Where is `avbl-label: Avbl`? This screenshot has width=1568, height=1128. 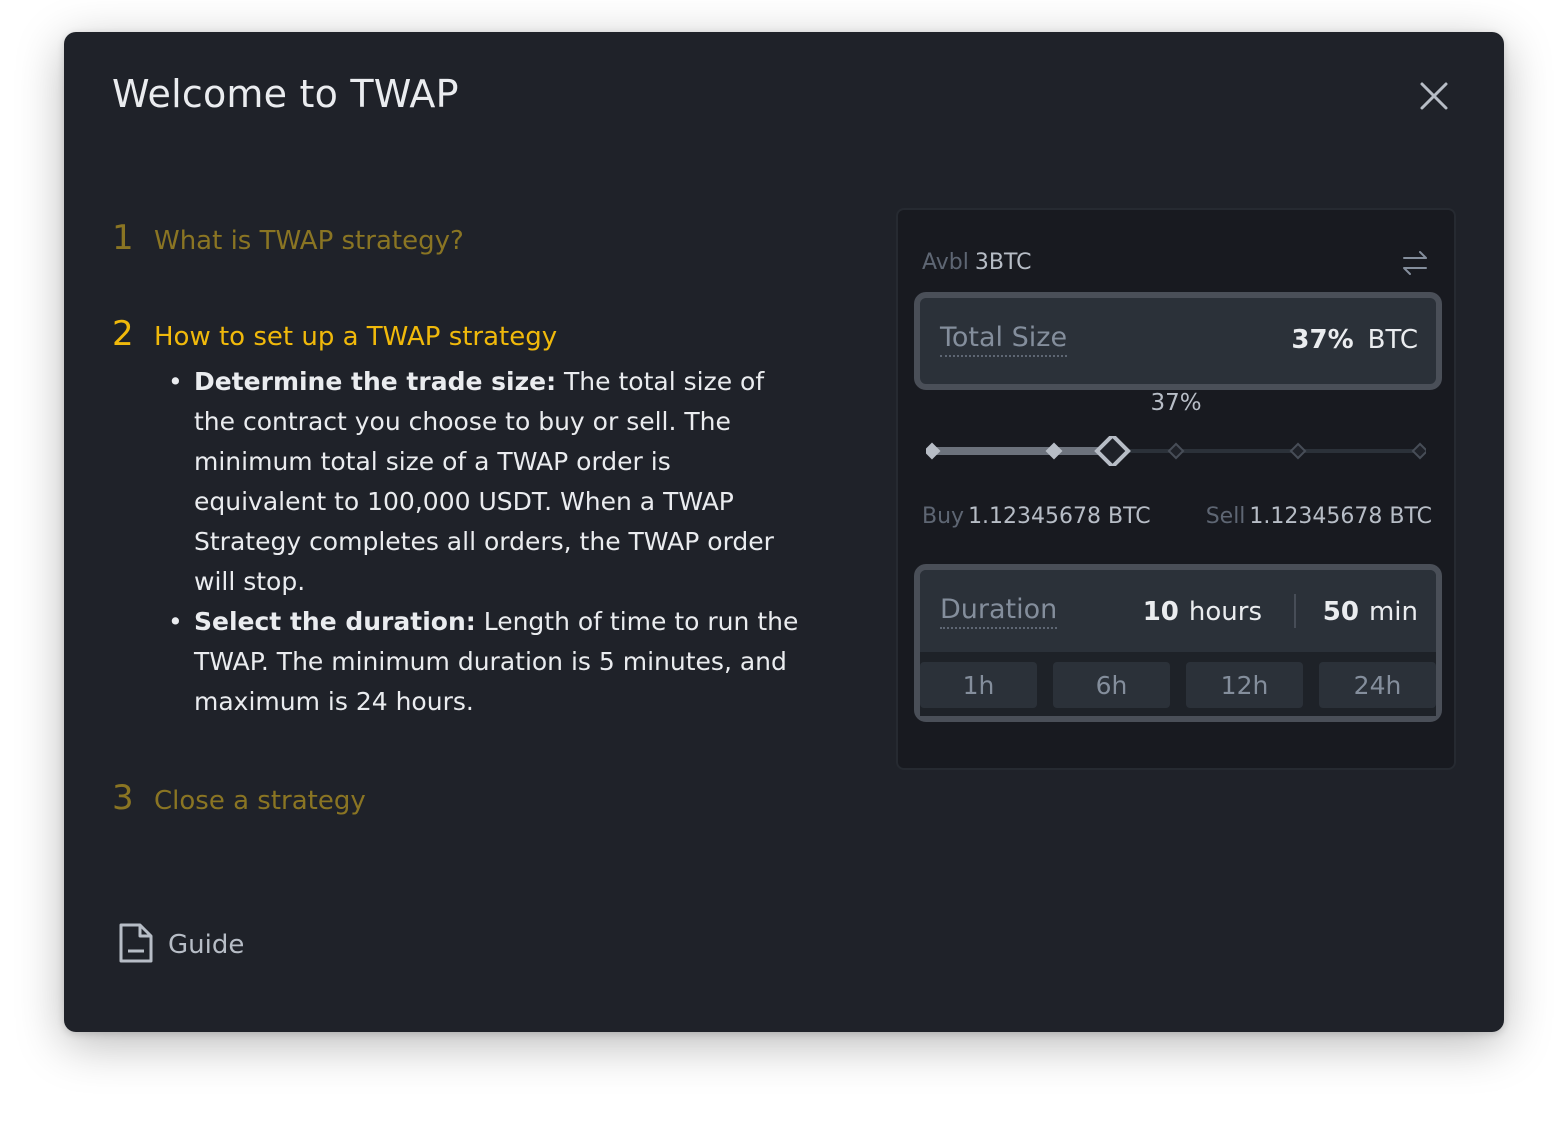 avbl-label: Avbl is located at coordinates (945, 262).